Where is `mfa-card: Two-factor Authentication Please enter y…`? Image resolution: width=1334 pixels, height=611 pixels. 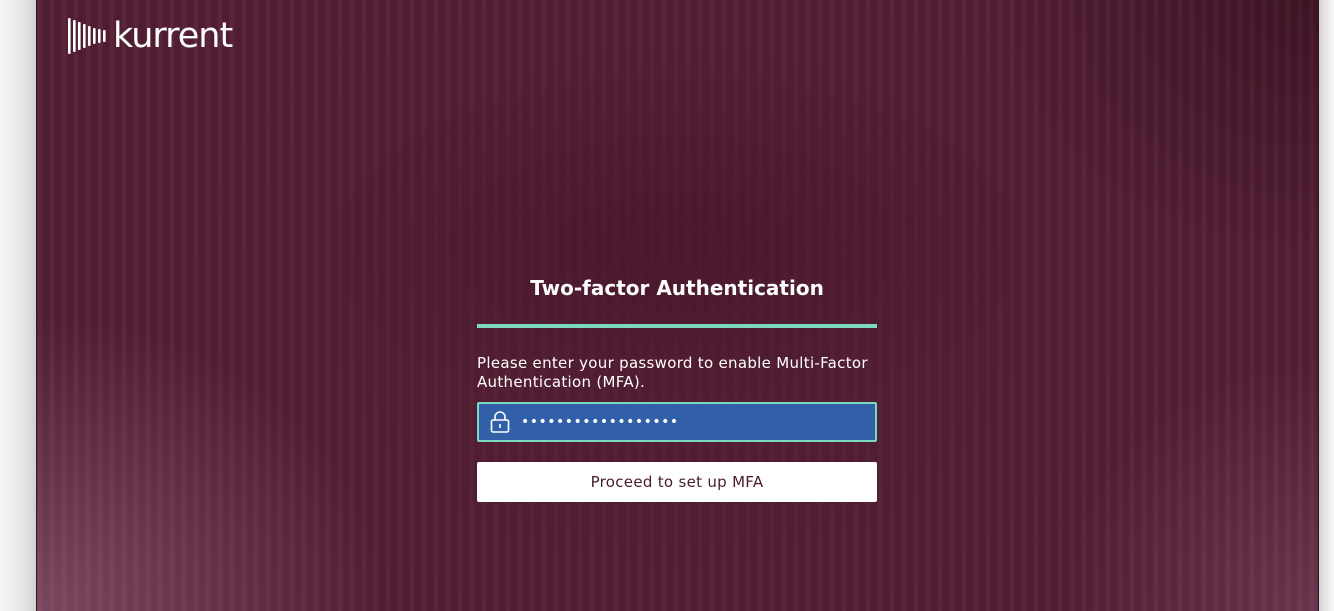
mfa-card: Two-factor Authentication Please enter y… is located at coordinates (677, 386).